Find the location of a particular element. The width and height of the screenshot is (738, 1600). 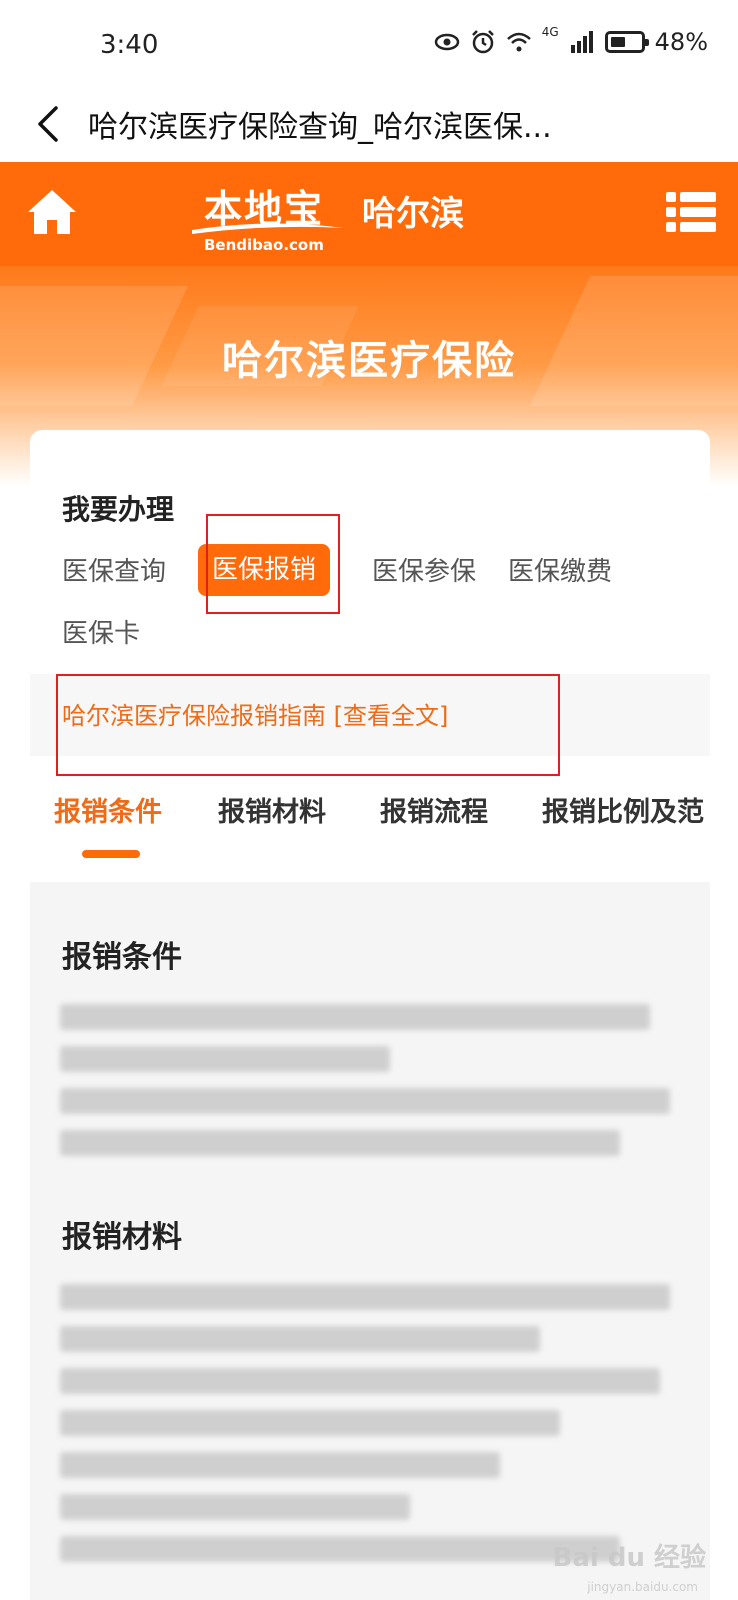

alarm-icon is located at coordinates (482, 42).